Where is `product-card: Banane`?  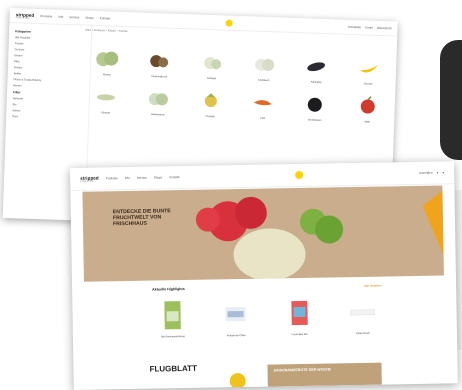
product-card: Banane is located at coordinates (368, 71).